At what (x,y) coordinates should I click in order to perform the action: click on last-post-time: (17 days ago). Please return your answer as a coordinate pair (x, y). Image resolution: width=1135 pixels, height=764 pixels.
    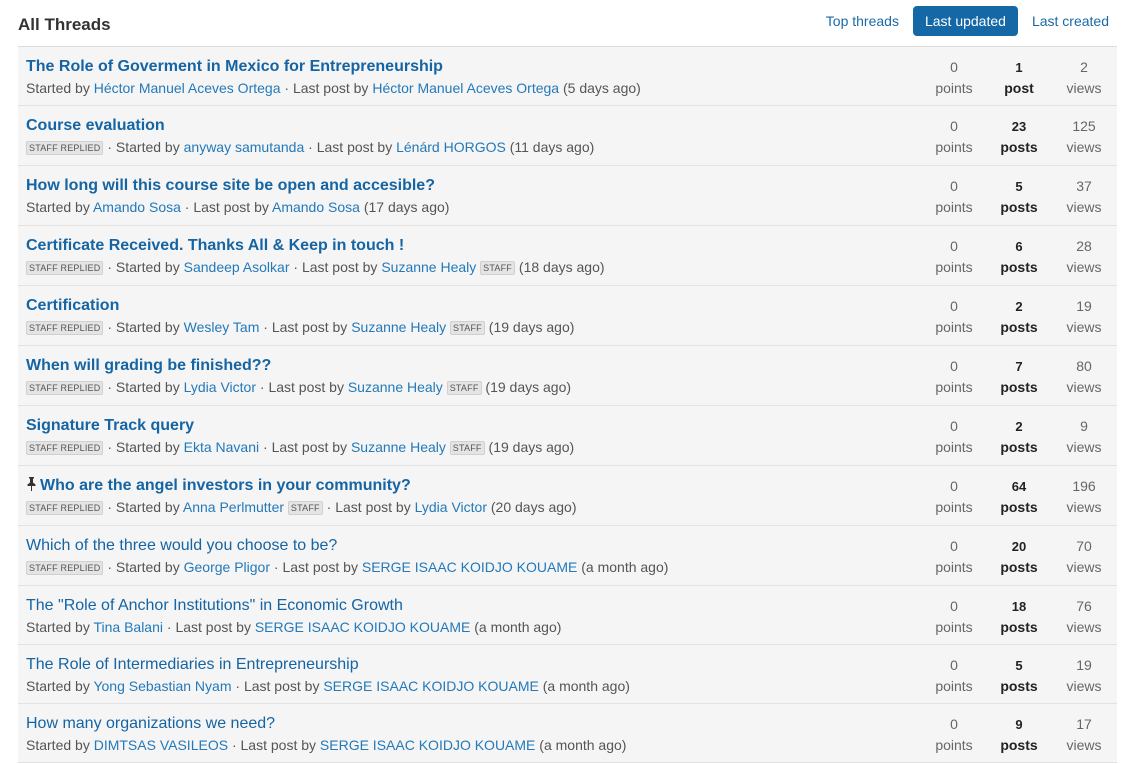
    Looking at the image, I should click on (406, 207).